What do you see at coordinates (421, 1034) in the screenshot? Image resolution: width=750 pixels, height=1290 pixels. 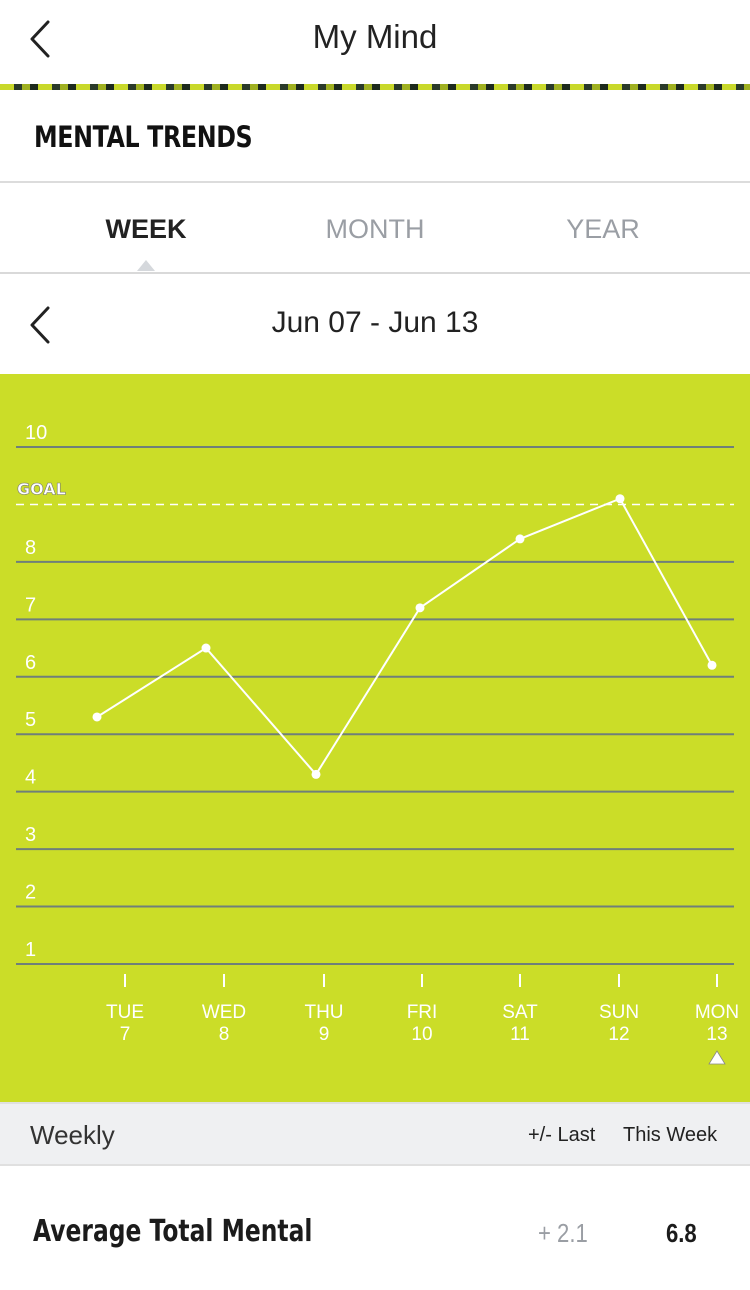 I see `x-tick-label-date: 10` at bounding box center [421, 1034].